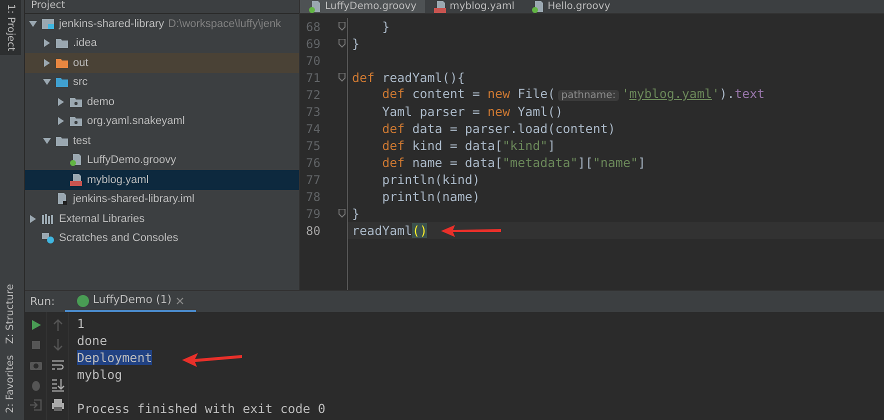 This screenshot has height=420, width=884. What do you see at coordinates (313, 27) in the screenshot?
I see `line-number: 68` at bounding box center [313, 27].